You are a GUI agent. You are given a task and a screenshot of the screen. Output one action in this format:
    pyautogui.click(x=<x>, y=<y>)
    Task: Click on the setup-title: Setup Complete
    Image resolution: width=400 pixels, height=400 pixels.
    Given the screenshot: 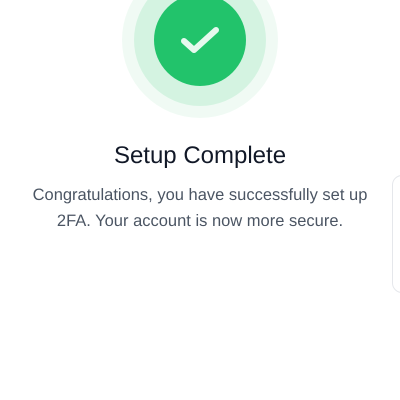 What is the action you would take?
    pyautogui.click(x=200, y=156)
    